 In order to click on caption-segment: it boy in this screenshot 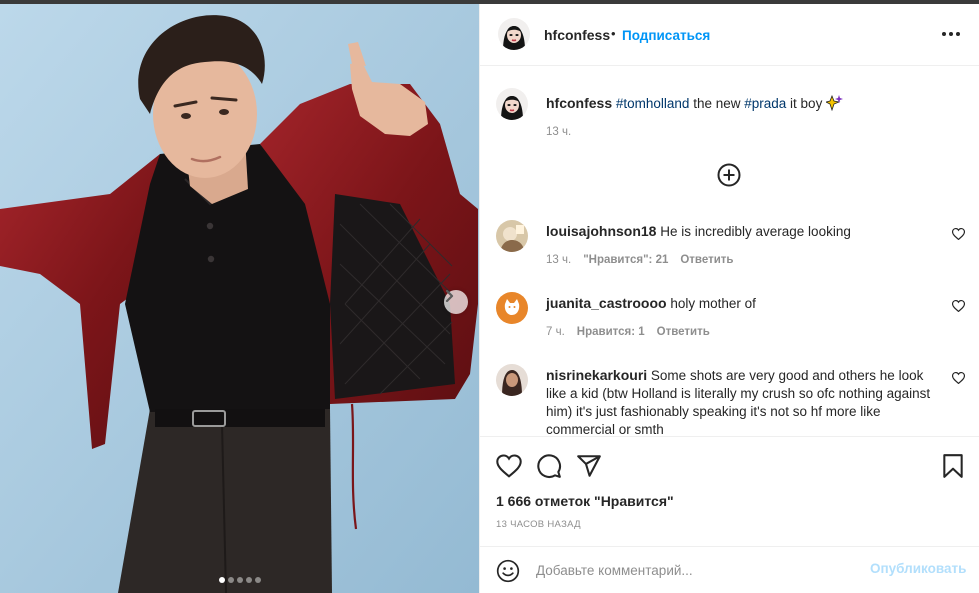, I will do `click(806, 103)`.